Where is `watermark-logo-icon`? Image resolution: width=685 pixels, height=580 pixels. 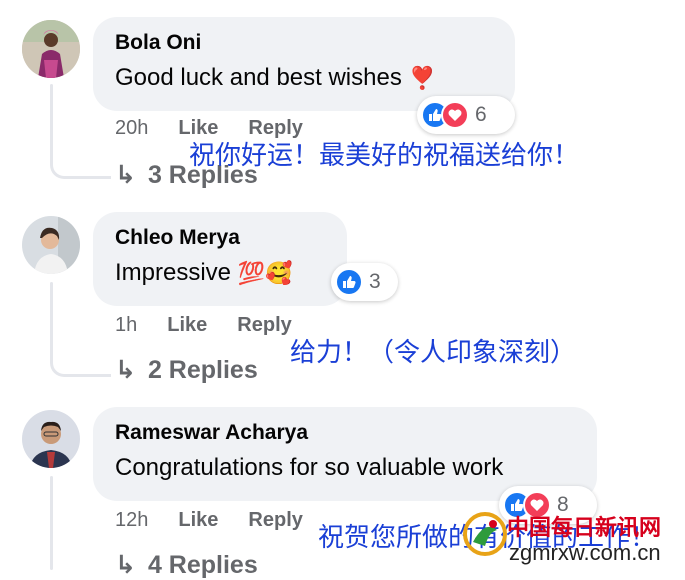
watermark-logo-icon is located at coordinates (485, 534).